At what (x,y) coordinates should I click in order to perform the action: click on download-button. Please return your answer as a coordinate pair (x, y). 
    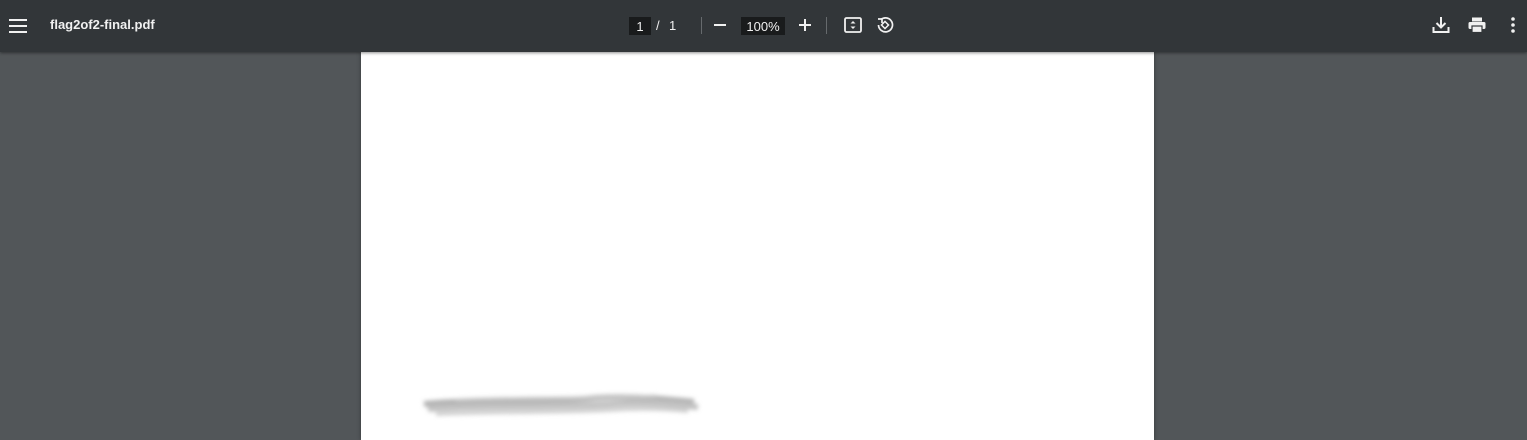
    Looking at the image, I should click on (1441, 25).